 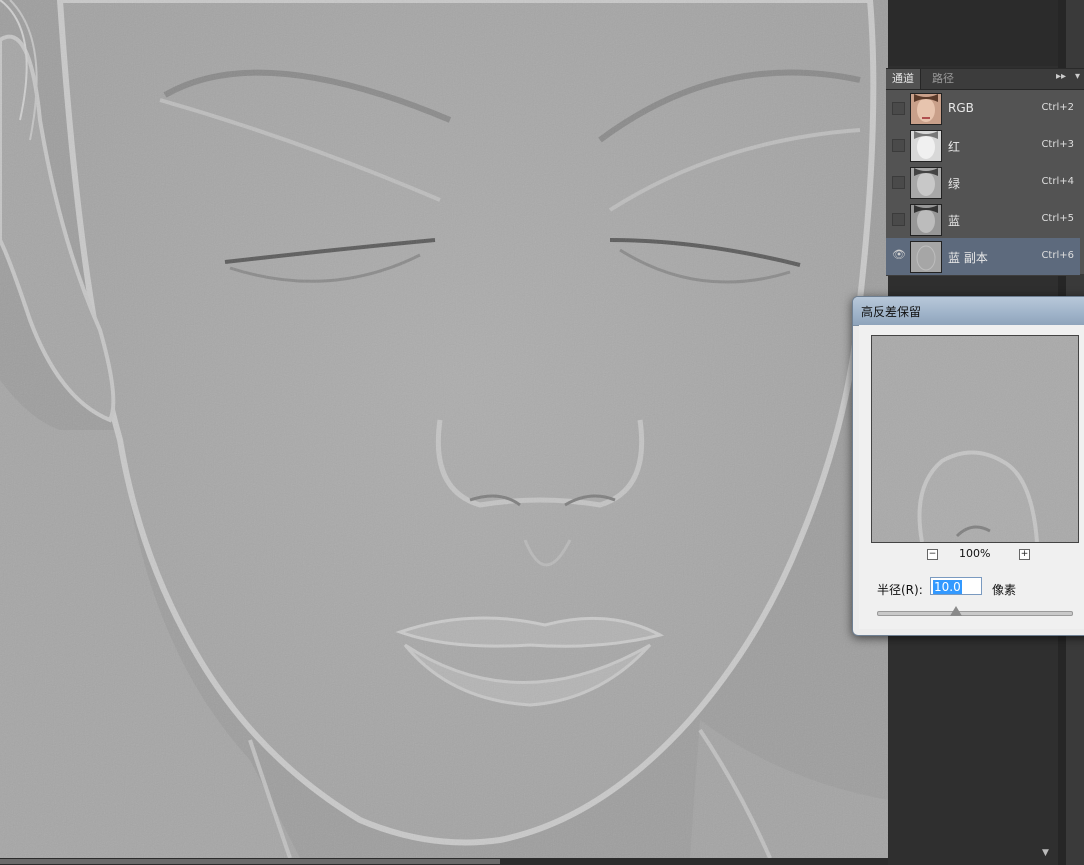 I want to click on channel-row-red: 红 Ctrl+3, so click(x=983, y=146).